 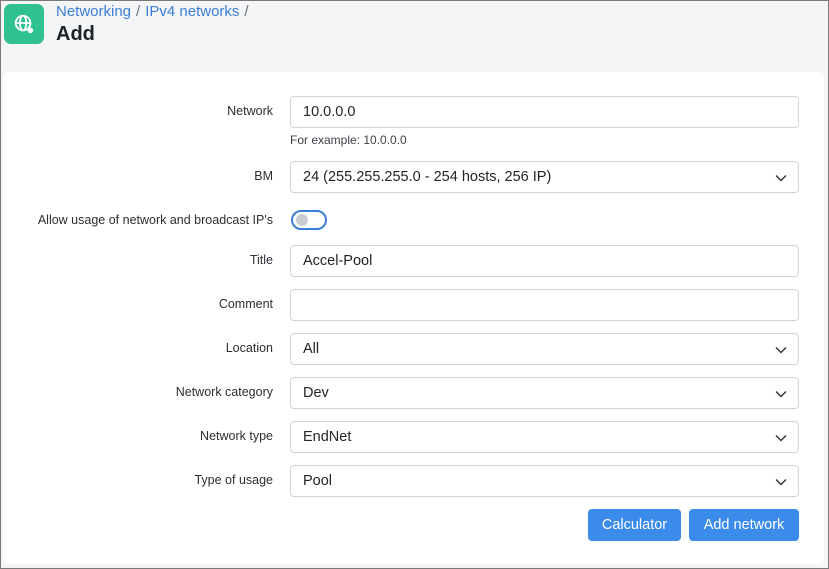 What do you see at coordinates (329, 112) in the screenshot?
I see `network-input-value: 10.0.0.0` at bounding box center [329, 112].